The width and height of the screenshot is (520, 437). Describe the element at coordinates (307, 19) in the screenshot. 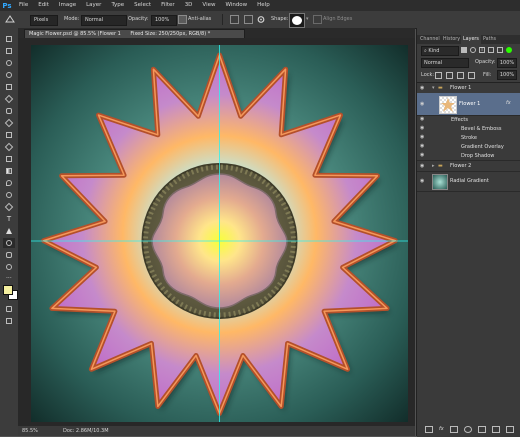

I see `shape-dropdown-arrow: ▾` at that location.